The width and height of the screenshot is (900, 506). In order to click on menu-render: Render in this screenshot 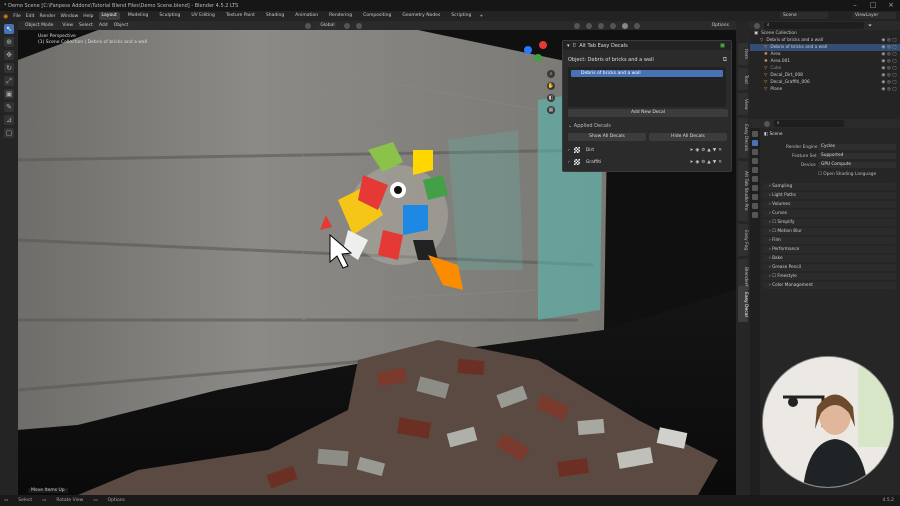, I will do `click(48, 16)`.